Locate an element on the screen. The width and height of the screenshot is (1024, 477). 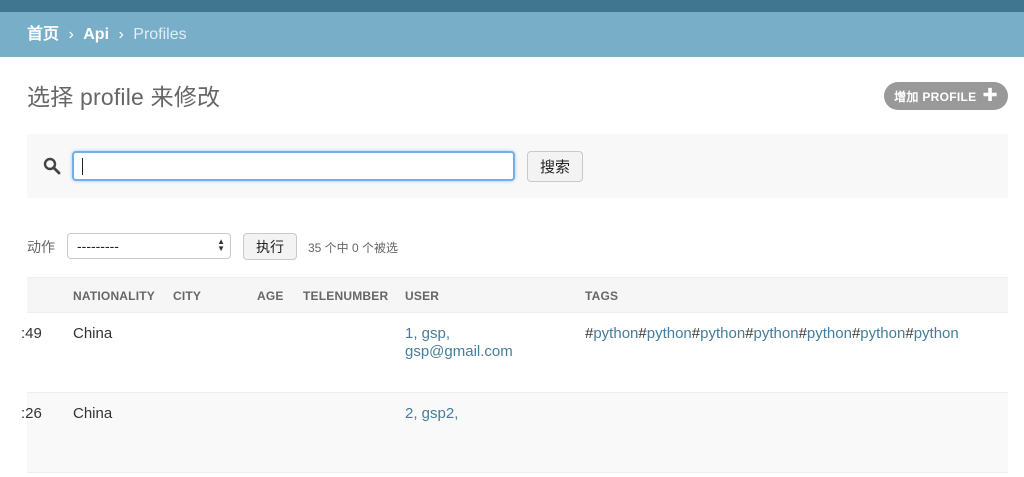
column-header-age: AGE is located at coordinates (270, 296).